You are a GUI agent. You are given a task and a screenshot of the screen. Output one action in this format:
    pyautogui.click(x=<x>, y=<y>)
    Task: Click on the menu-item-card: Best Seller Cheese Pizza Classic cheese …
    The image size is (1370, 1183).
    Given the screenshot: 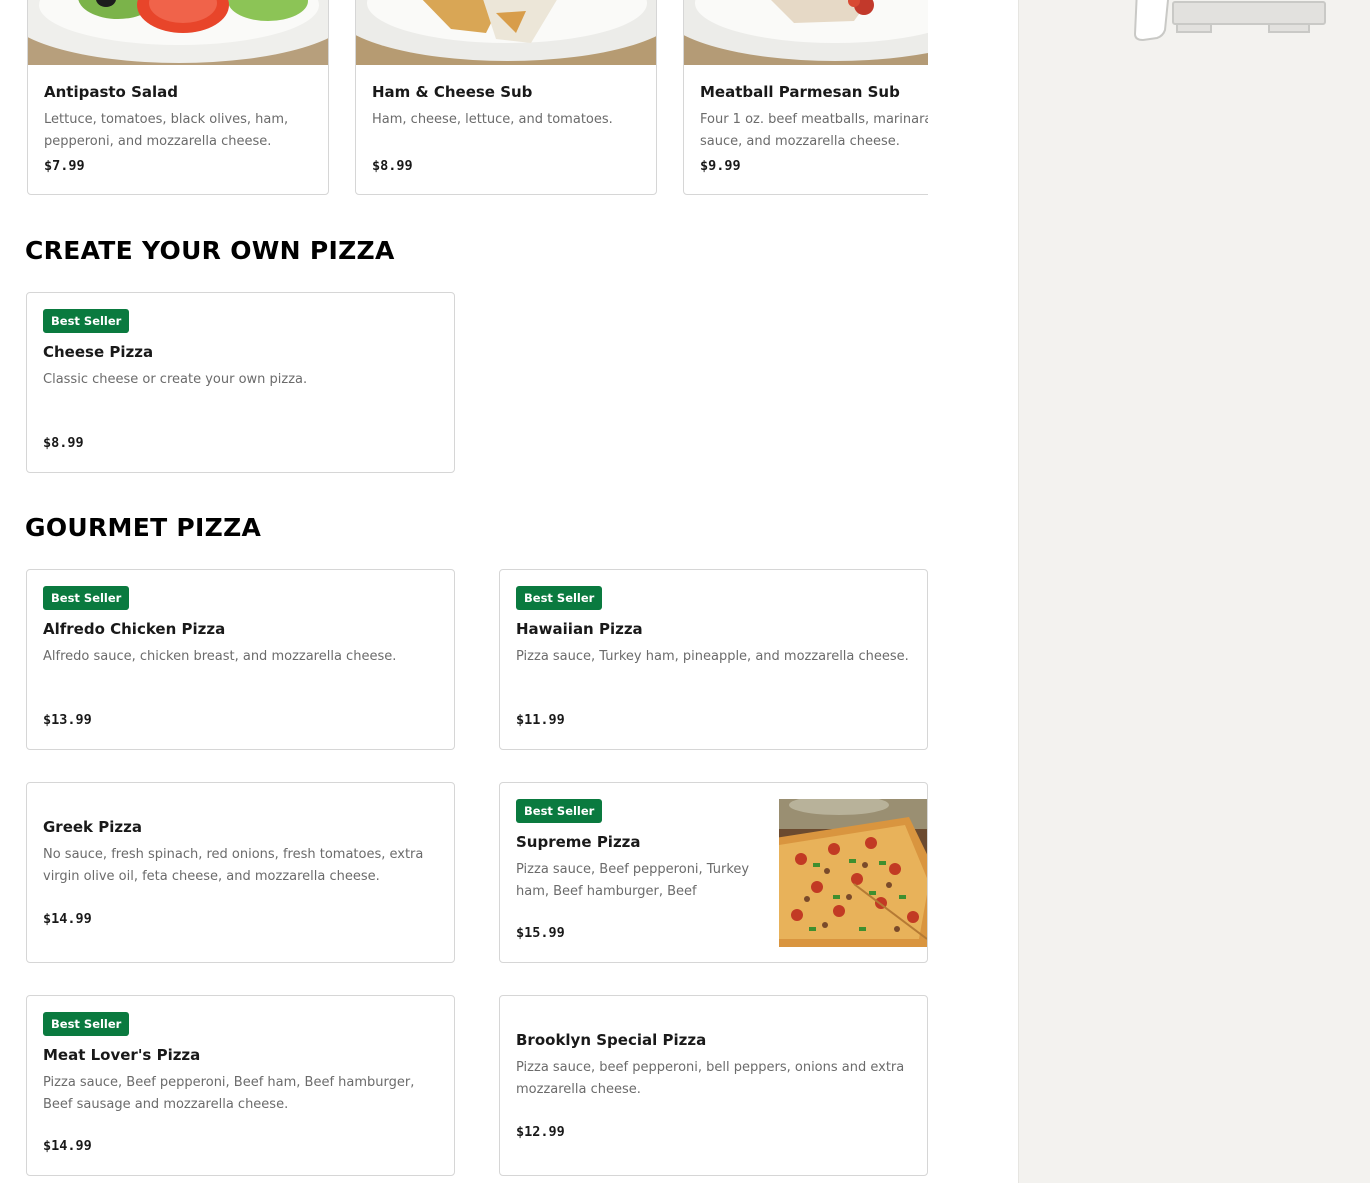 What is the action you would take?
    pyautogui.click(x=240, y=382)
    